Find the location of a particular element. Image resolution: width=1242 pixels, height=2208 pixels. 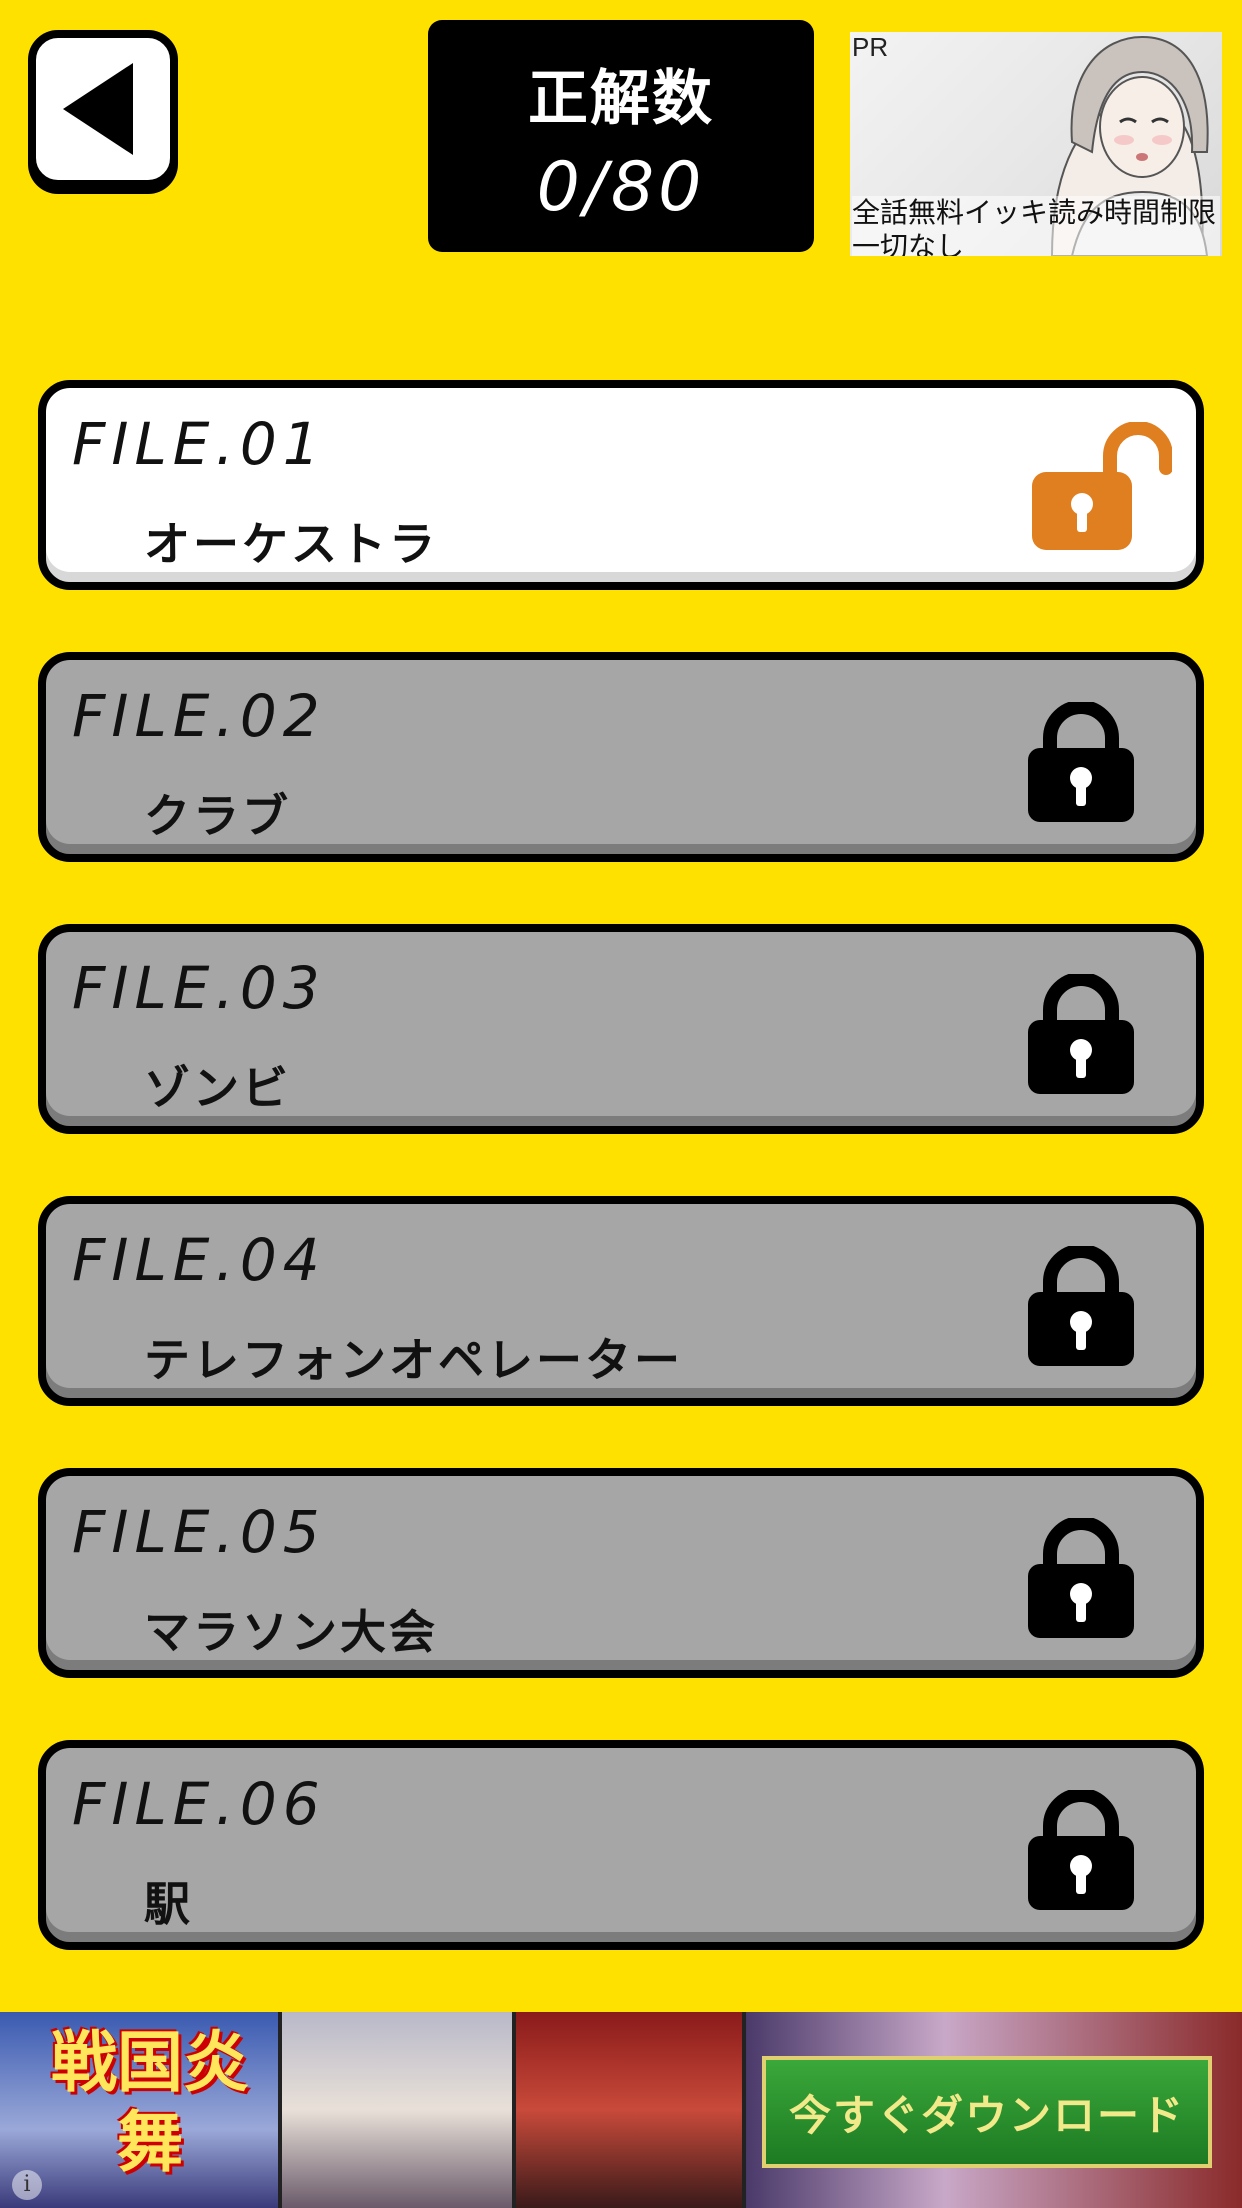

back-button is located at coordinates (103, 109).